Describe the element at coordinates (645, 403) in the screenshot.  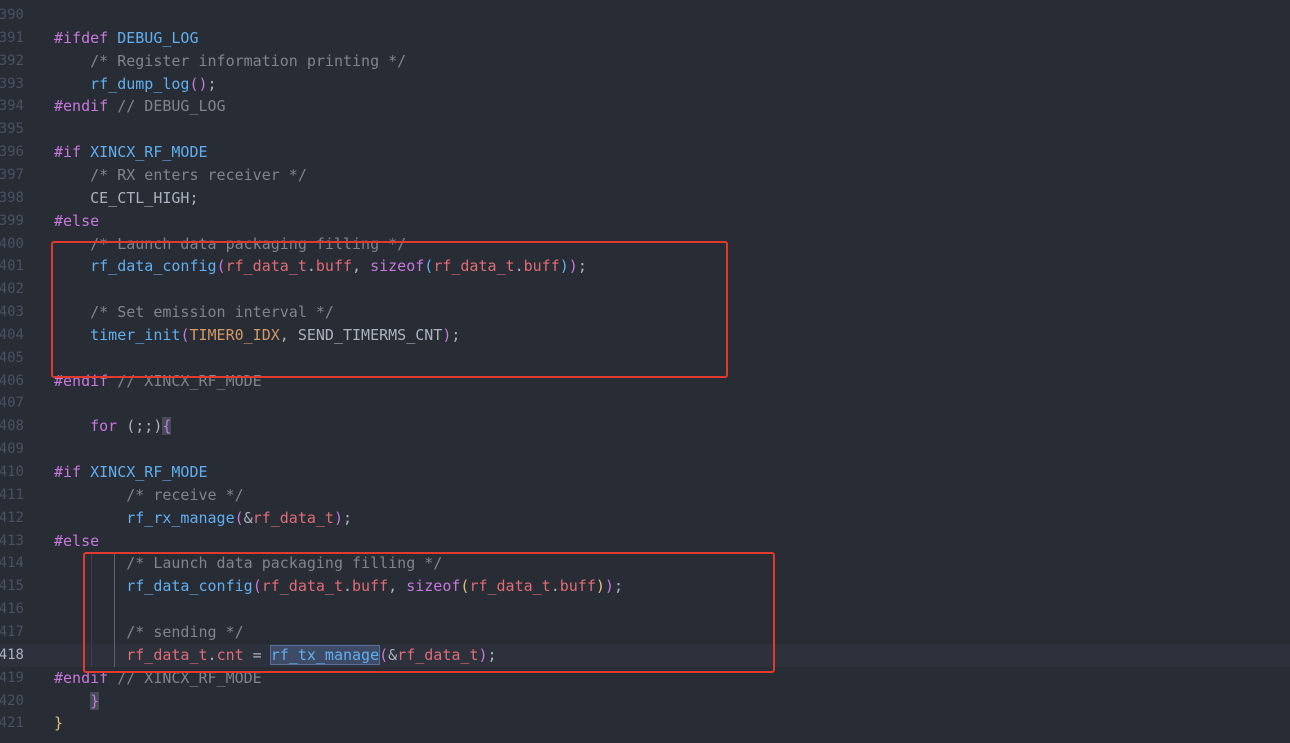
I see `code-line: 407` at that location.